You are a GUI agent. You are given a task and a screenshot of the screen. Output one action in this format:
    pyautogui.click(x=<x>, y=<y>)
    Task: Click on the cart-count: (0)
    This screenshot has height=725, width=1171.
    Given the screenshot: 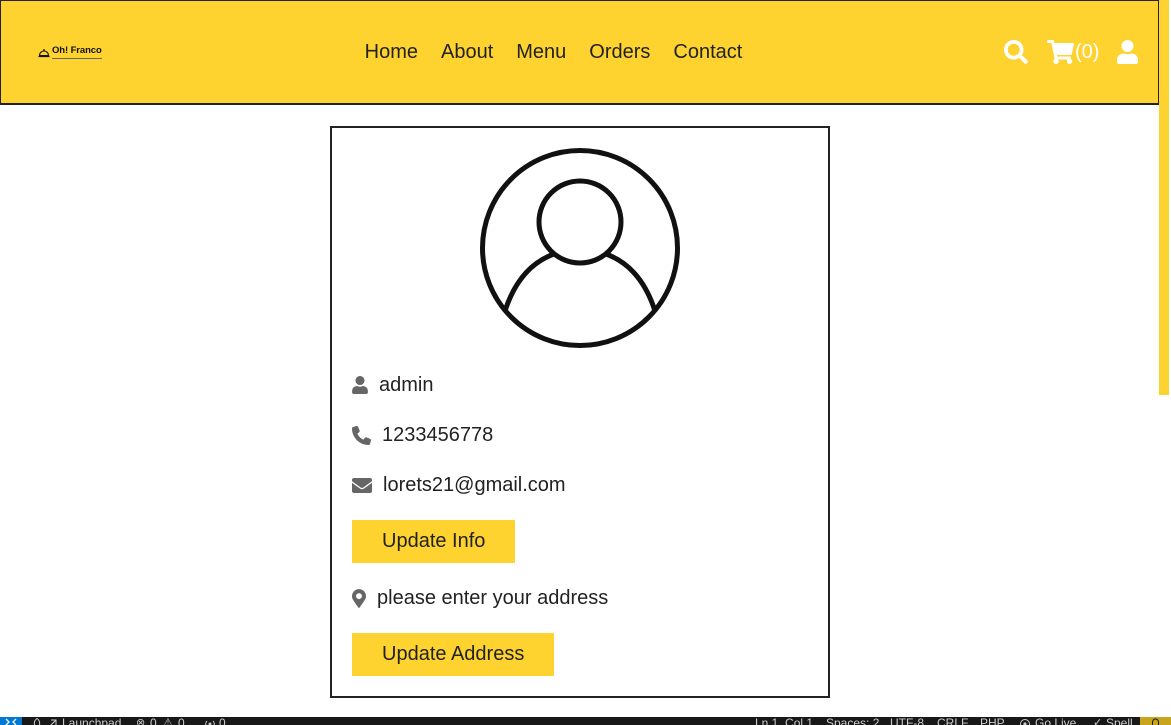 What is the action you would take?
    pyautogui.click(x=1087, y=52)
    